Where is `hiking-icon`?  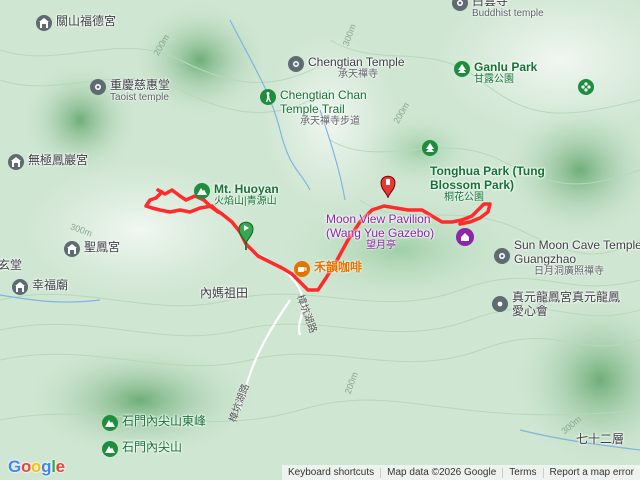 hiking-icon is located at coordinates (268, 97).